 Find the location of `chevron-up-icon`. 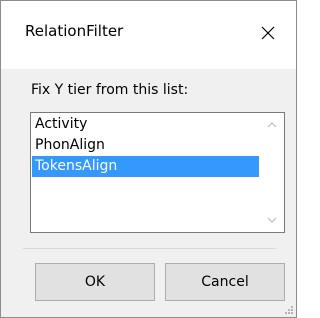

chevron-up-icon is located at coordinates (272, 125).